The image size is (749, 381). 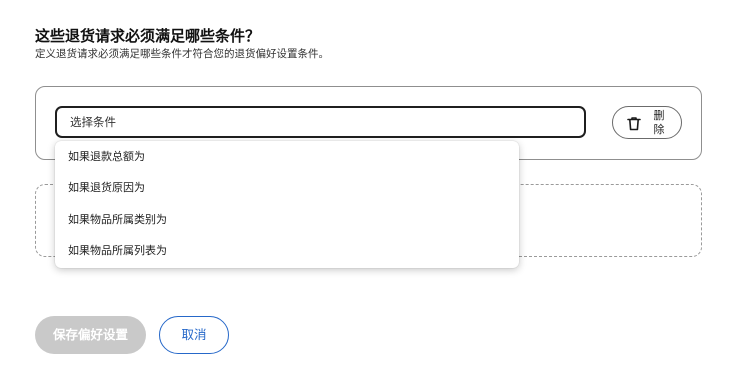 I want to click on dropdown-option: 如果物品所属列表为, so click(x=117, y=251).